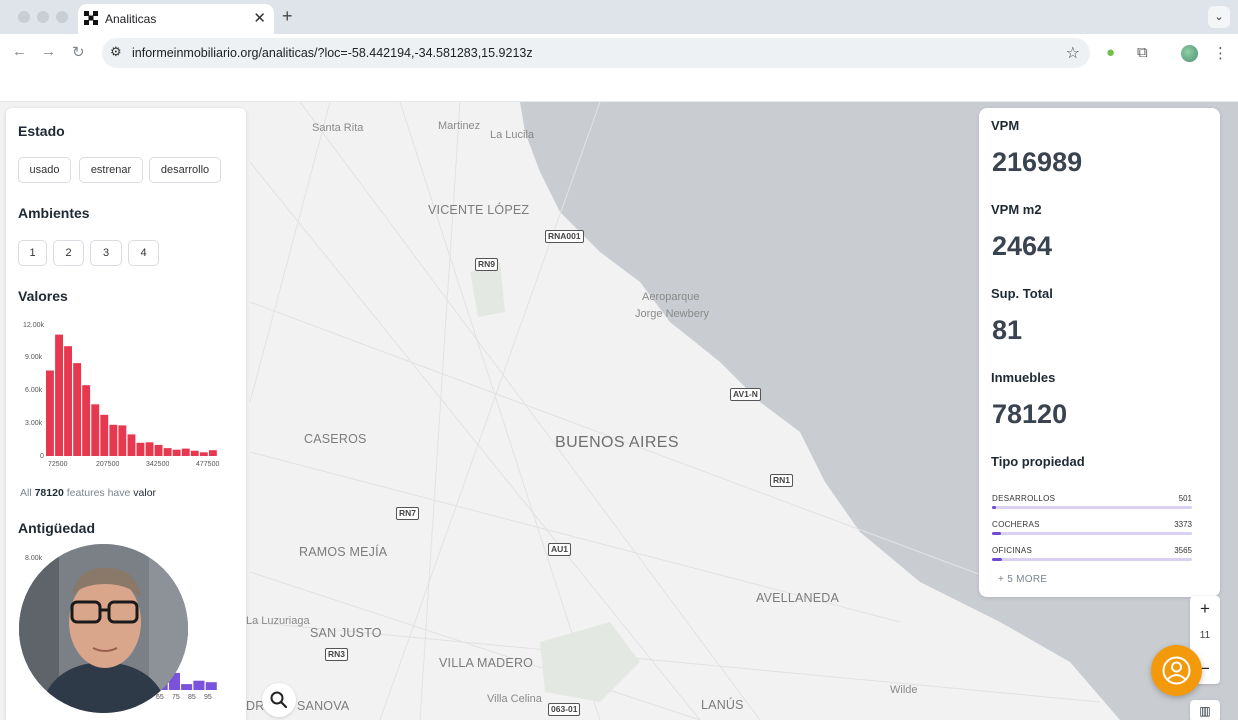 This screenshot has height=720, width=1238. Describe the element at coordinates (88, 493) in the screenshot. I see `valores-features-note: All 78120 features have valor` at that location.